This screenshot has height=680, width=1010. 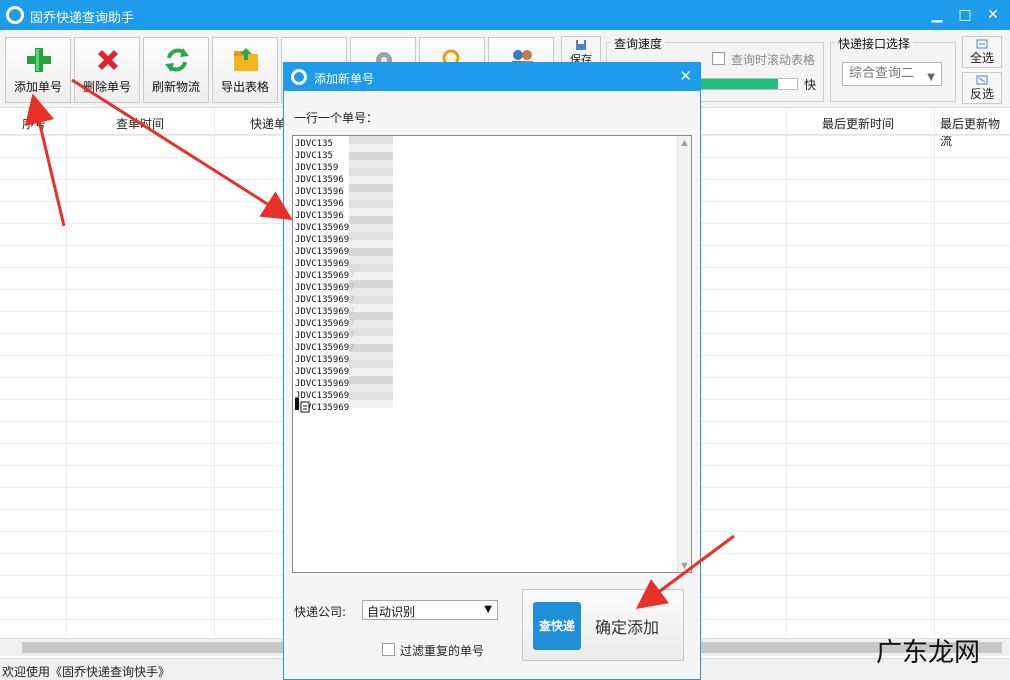 What do you see at coordinates (391, 612) in the screenshot?
I see `courier-company-value: 自动识别` at bounding box center [391, 612].